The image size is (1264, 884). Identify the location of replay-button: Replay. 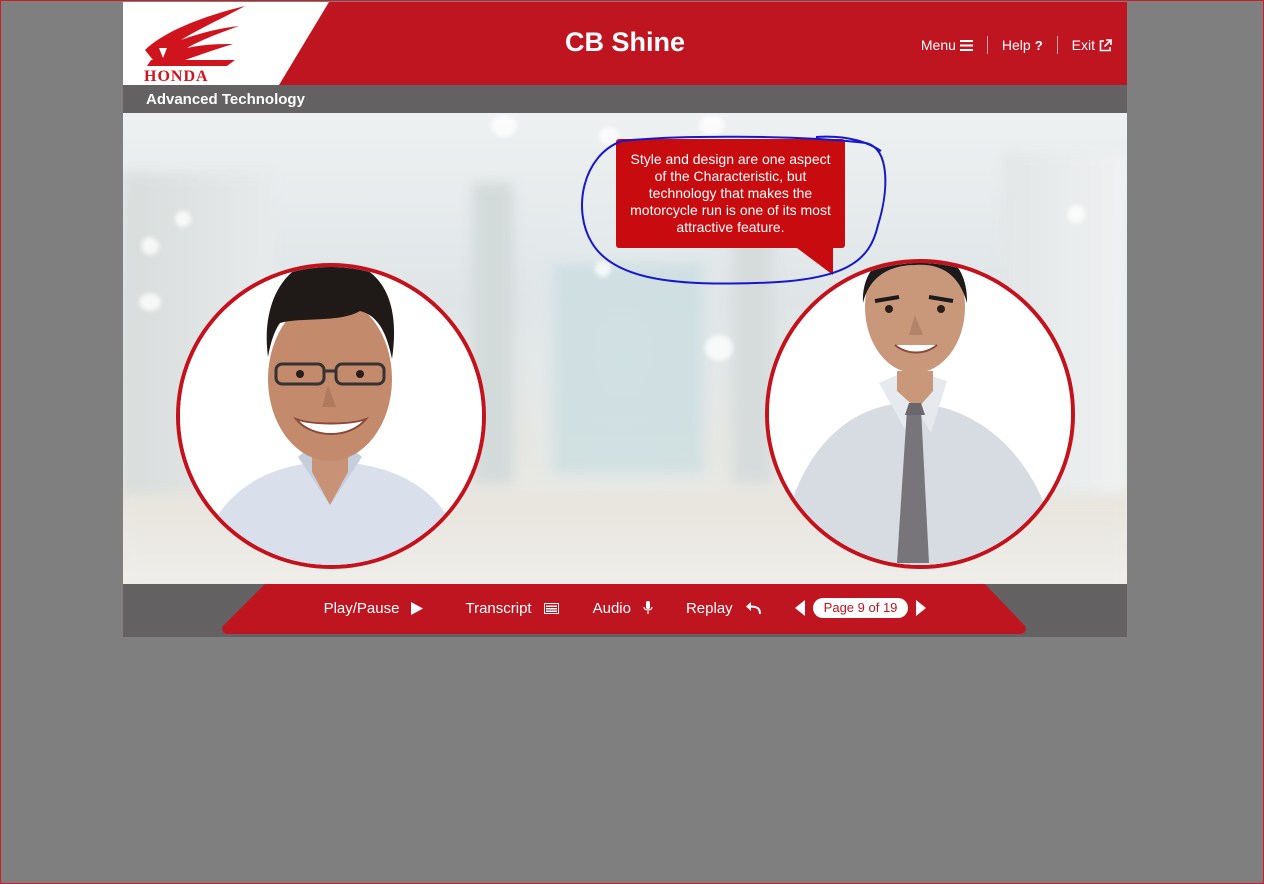
(723, 608).